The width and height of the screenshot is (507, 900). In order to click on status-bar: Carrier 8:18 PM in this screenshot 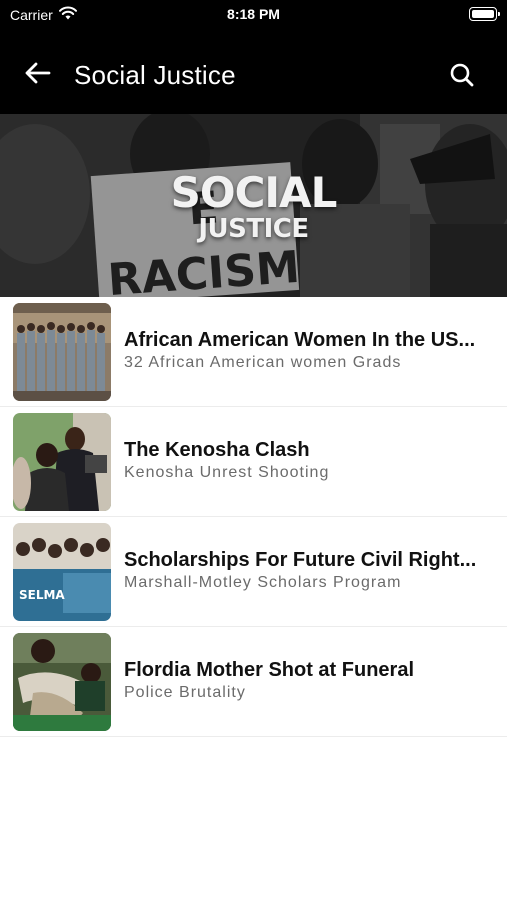, I will do `click(253, 15)`.